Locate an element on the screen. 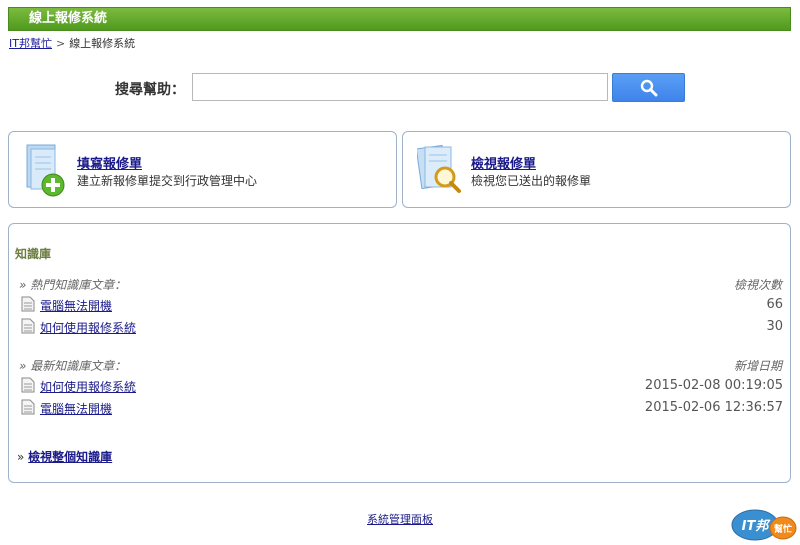  date-added-column-label: 新增日期 is located at coordinates (757, 366).